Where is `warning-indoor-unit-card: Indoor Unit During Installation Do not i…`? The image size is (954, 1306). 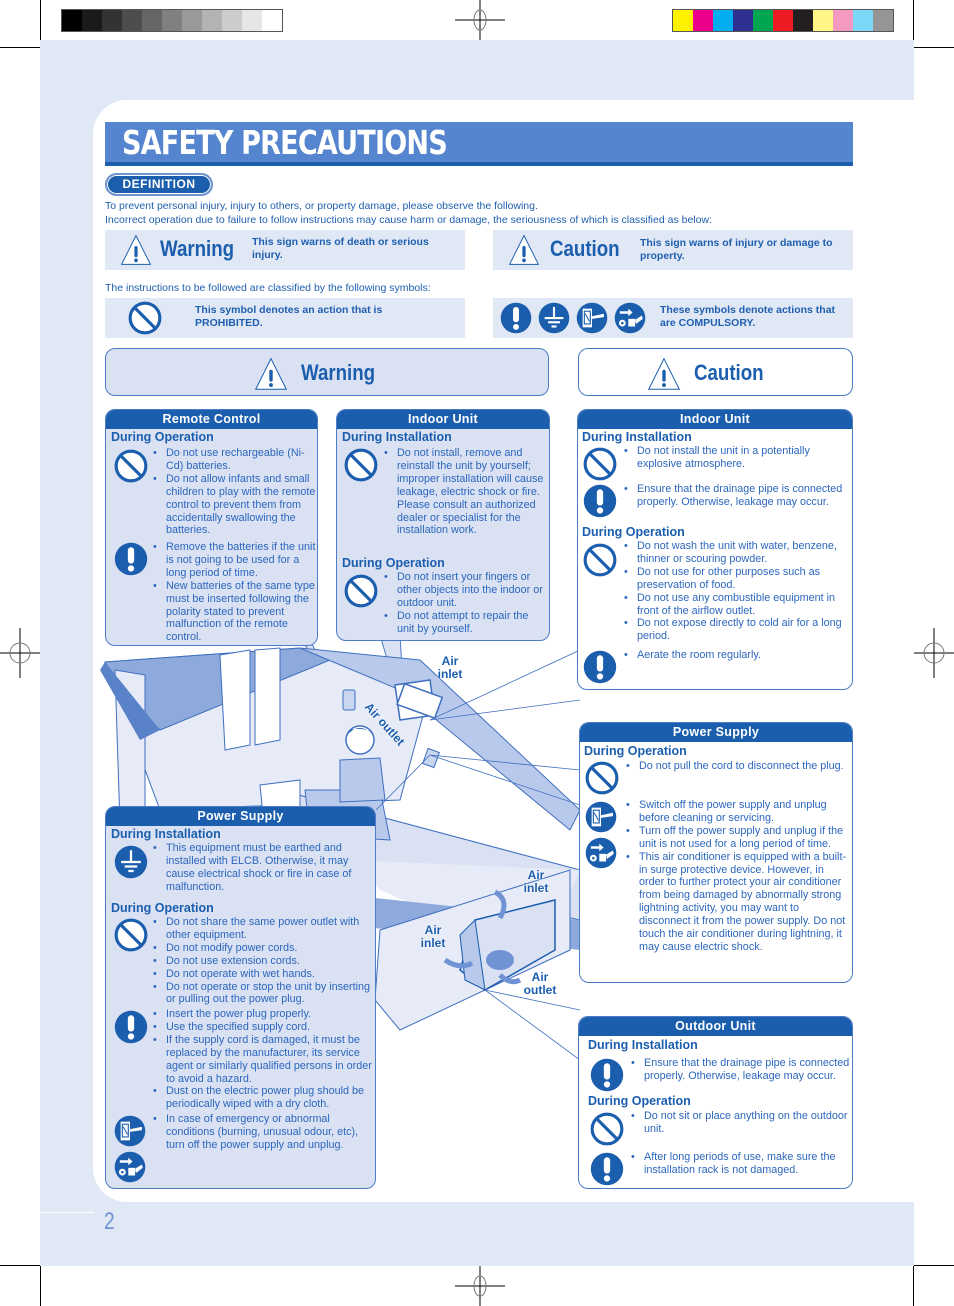
warning-indoor-unit-card: Indoor Unit During Installation Do not i… is located at coordinates (443, 525).